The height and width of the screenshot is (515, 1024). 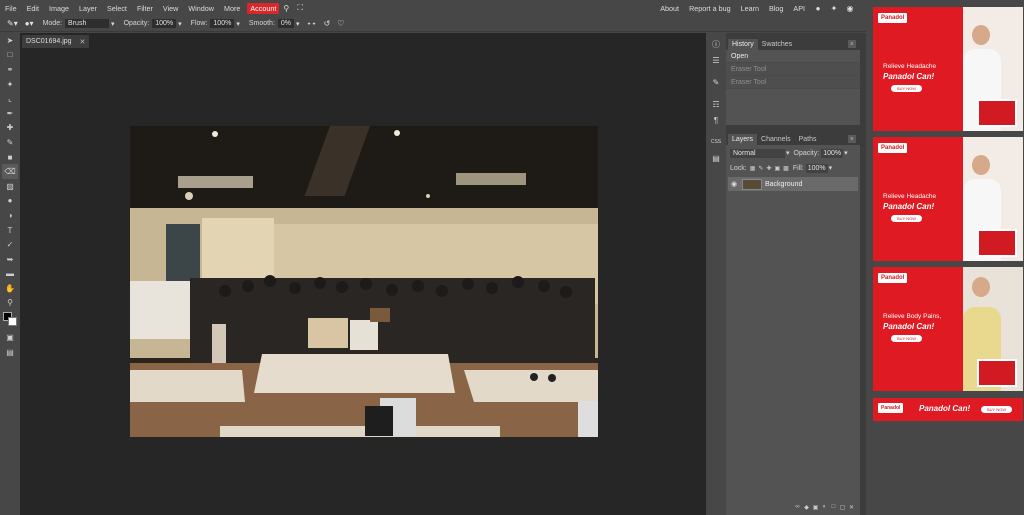 I want to click on link-about: About, so click(x=669, y=8).